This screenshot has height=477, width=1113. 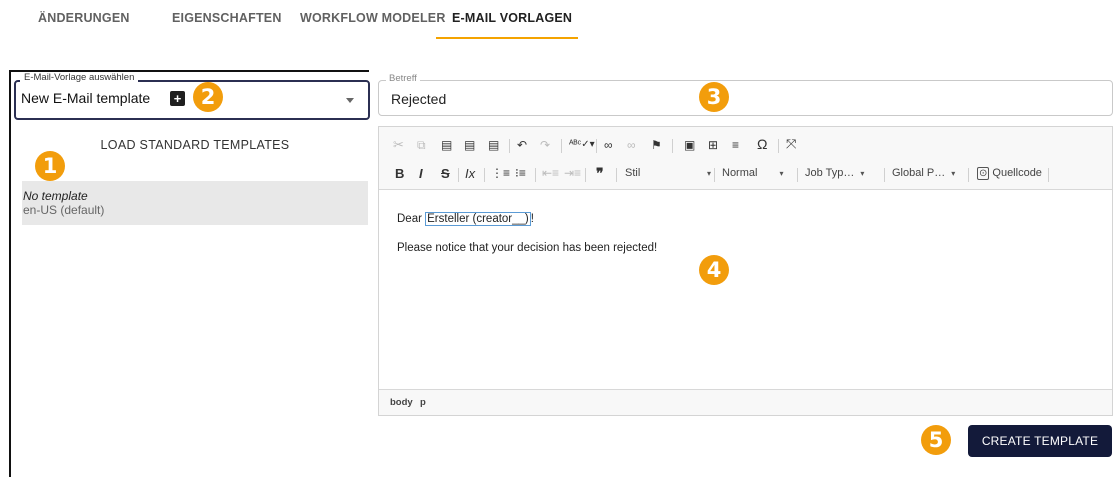 What do you see at coordinates (421, 145) in the screenshot?
I see `copy-icon: ⧉` at bounding box center [421, 145].